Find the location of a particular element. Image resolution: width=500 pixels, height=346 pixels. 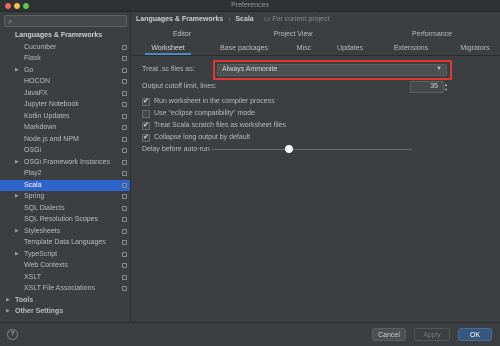

sidebar-item-node-js-and-npm: Node.js and NPM is located at coordinates (65, 140).